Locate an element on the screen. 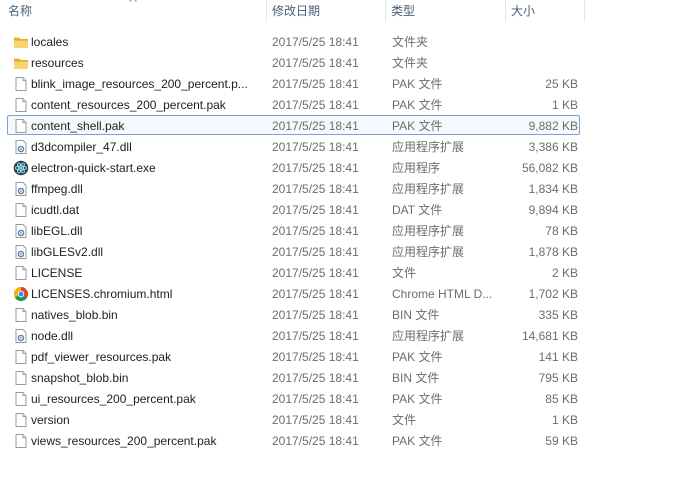 The image size is (688, 497). file-size: 78 KB is located at coordinates (561, 231).